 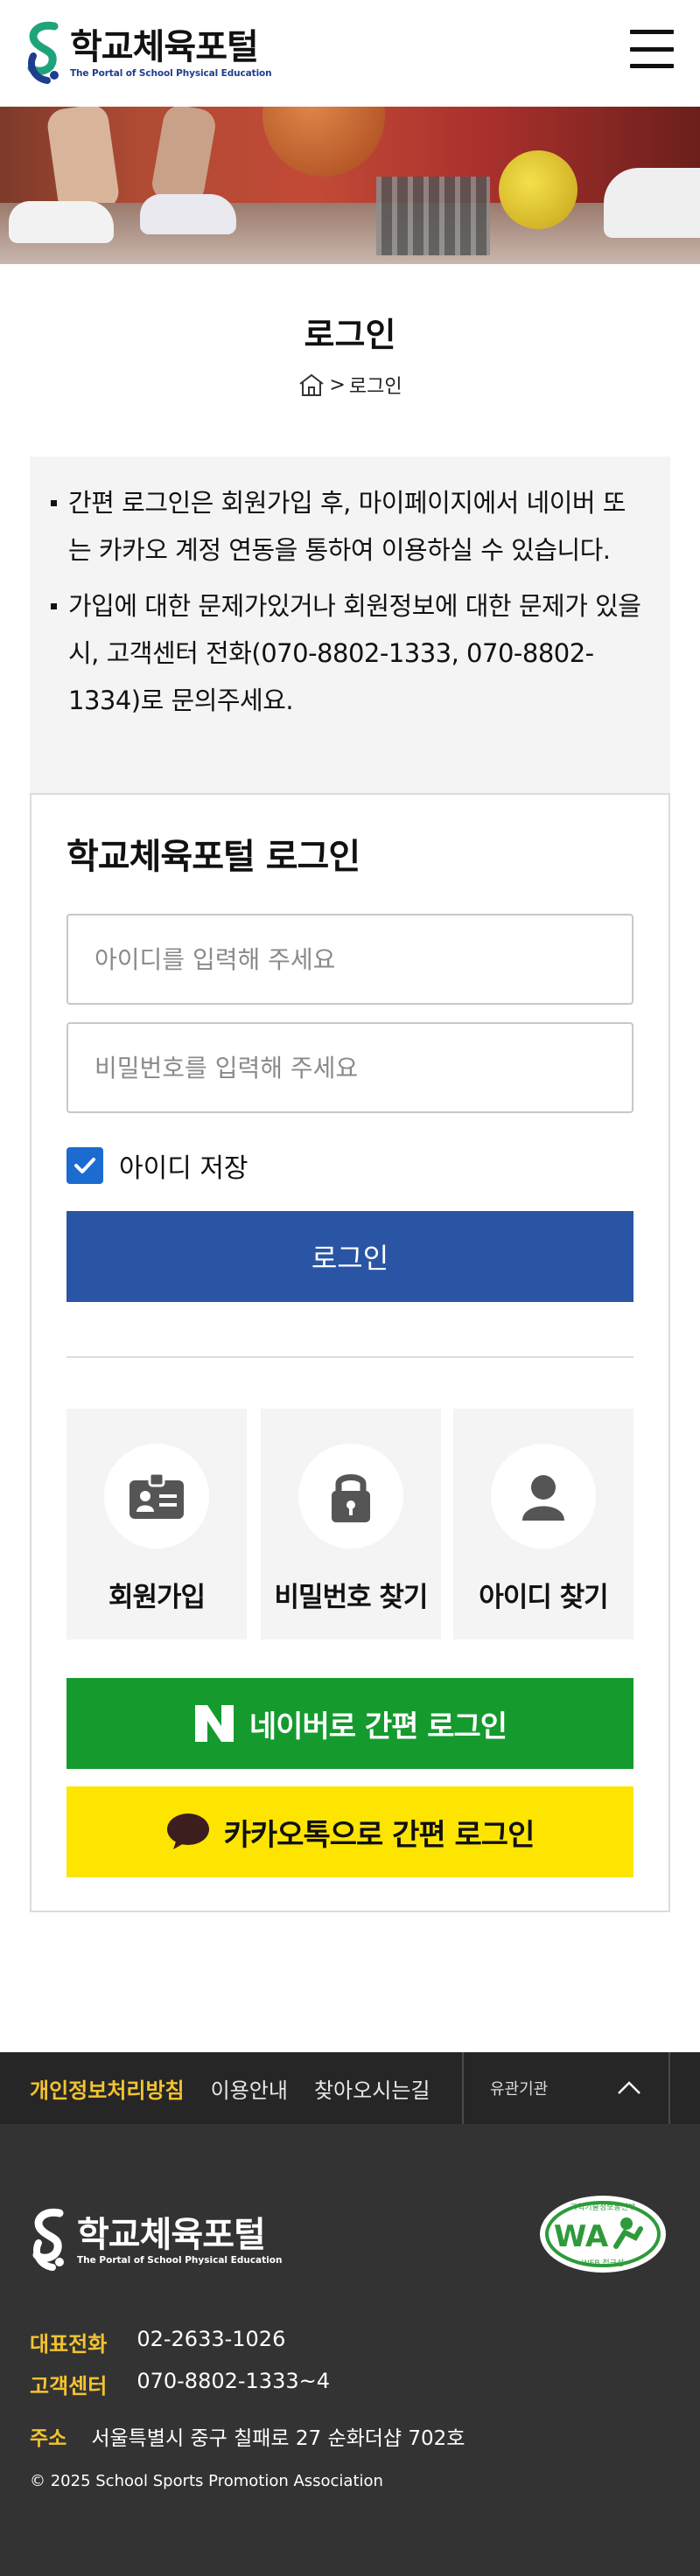 I want to click on logo-title: 학교체육포털, so click(x=164, y=47).